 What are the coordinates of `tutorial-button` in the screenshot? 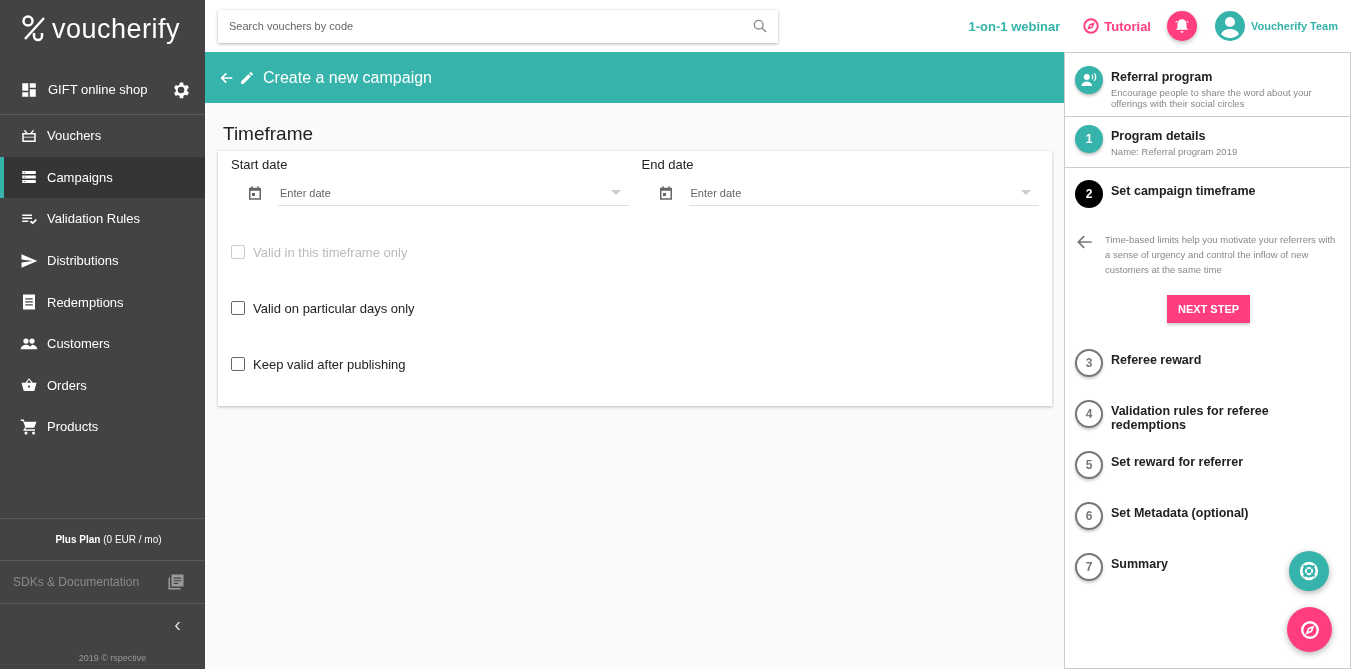 It's located at (1309, 629).